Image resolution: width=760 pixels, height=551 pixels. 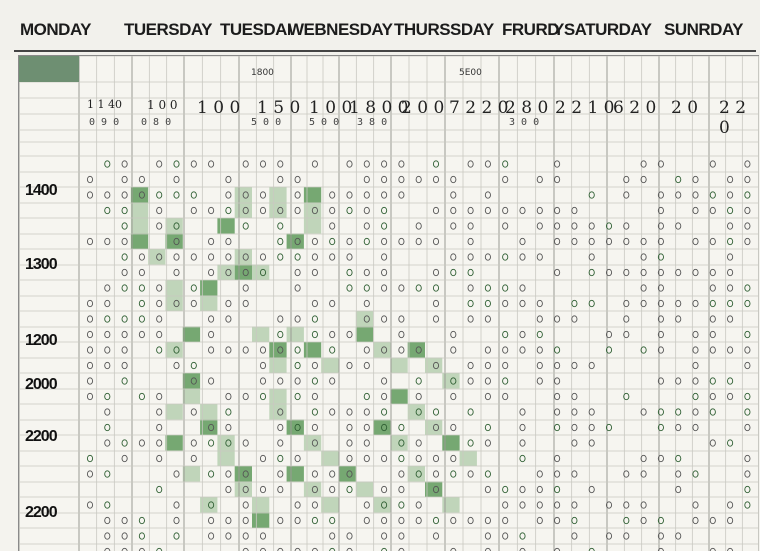 I want to click on column-header-5: 1800, so click(x=262, y=73).